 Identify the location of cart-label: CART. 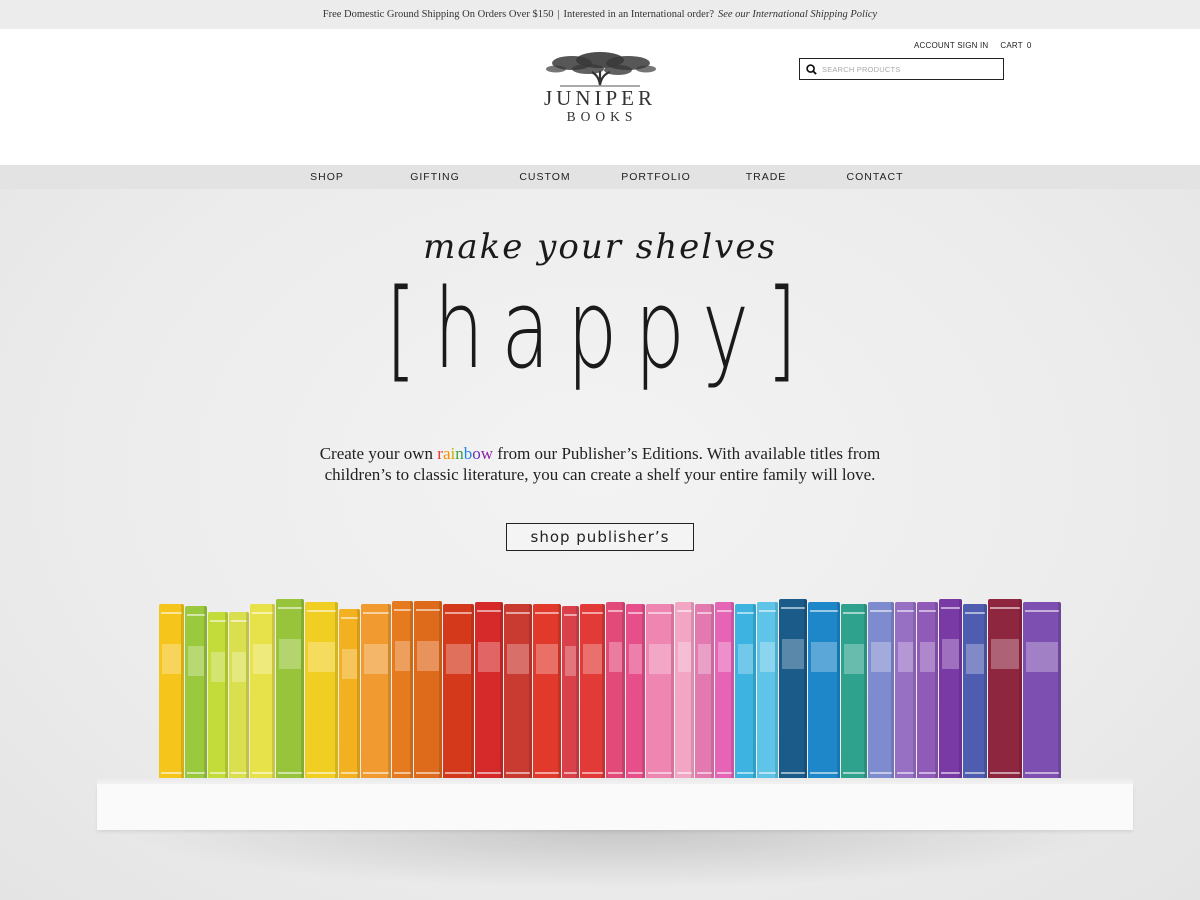
(1011, 45).